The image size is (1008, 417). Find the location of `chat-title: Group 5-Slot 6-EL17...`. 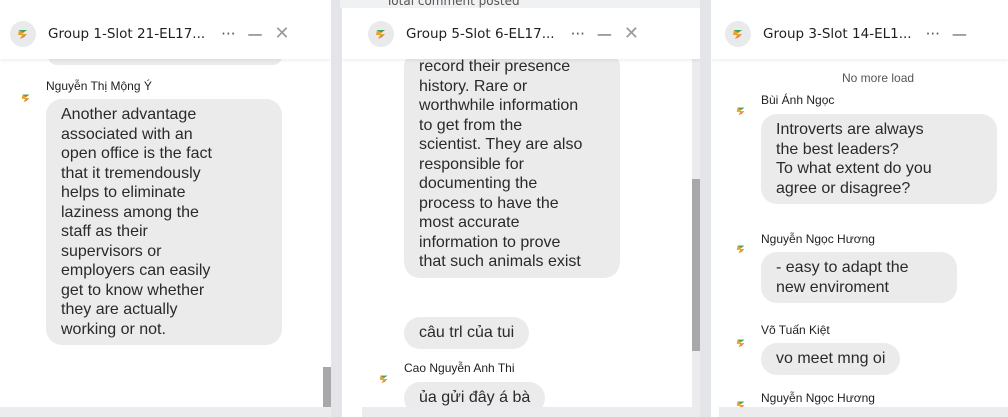

chat-title: Group 5-Slot 6-EL17... is located at coordinates (480, 34).